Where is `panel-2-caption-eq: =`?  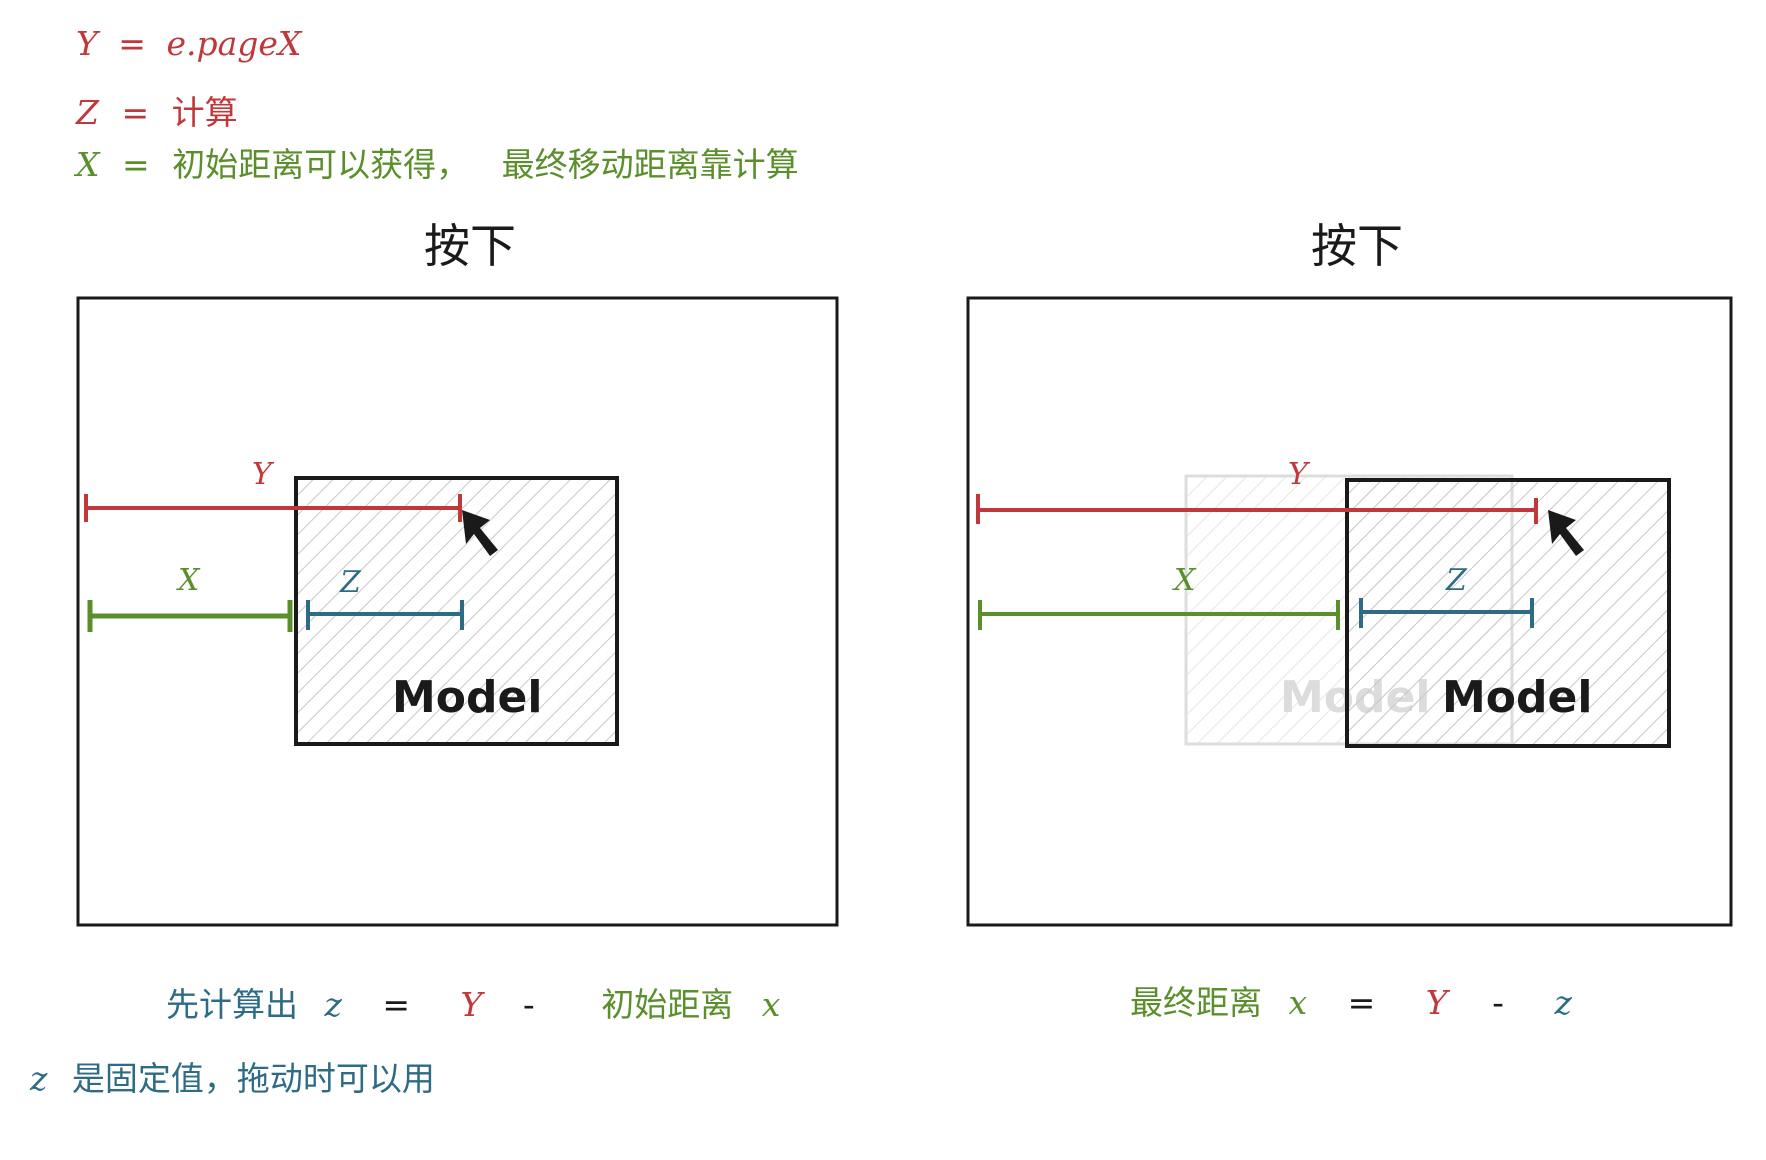 panel-2-caption-eq: = is located at coordinates (1361, 1002).